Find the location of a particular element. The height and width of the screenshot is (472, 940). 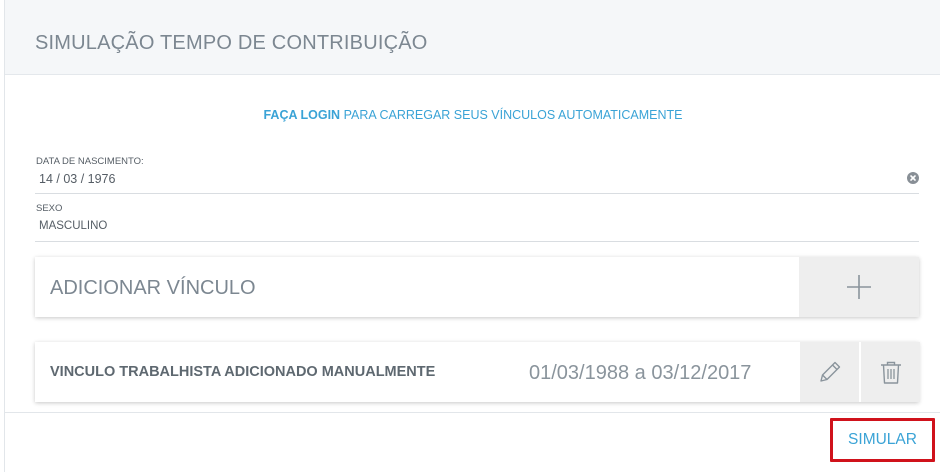

footer-divider is located at coordinates (472, 412).